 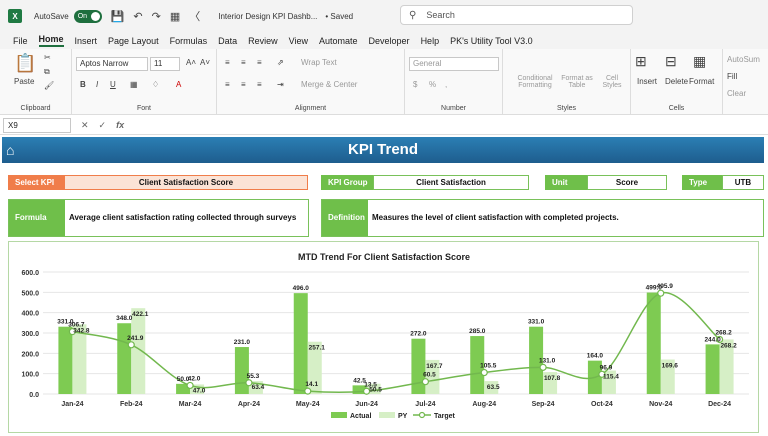 What do you see at coordinates (280, 62) in the screenshot?
I see `orientation-icon: ⇗` at bounding box center [280, 62].